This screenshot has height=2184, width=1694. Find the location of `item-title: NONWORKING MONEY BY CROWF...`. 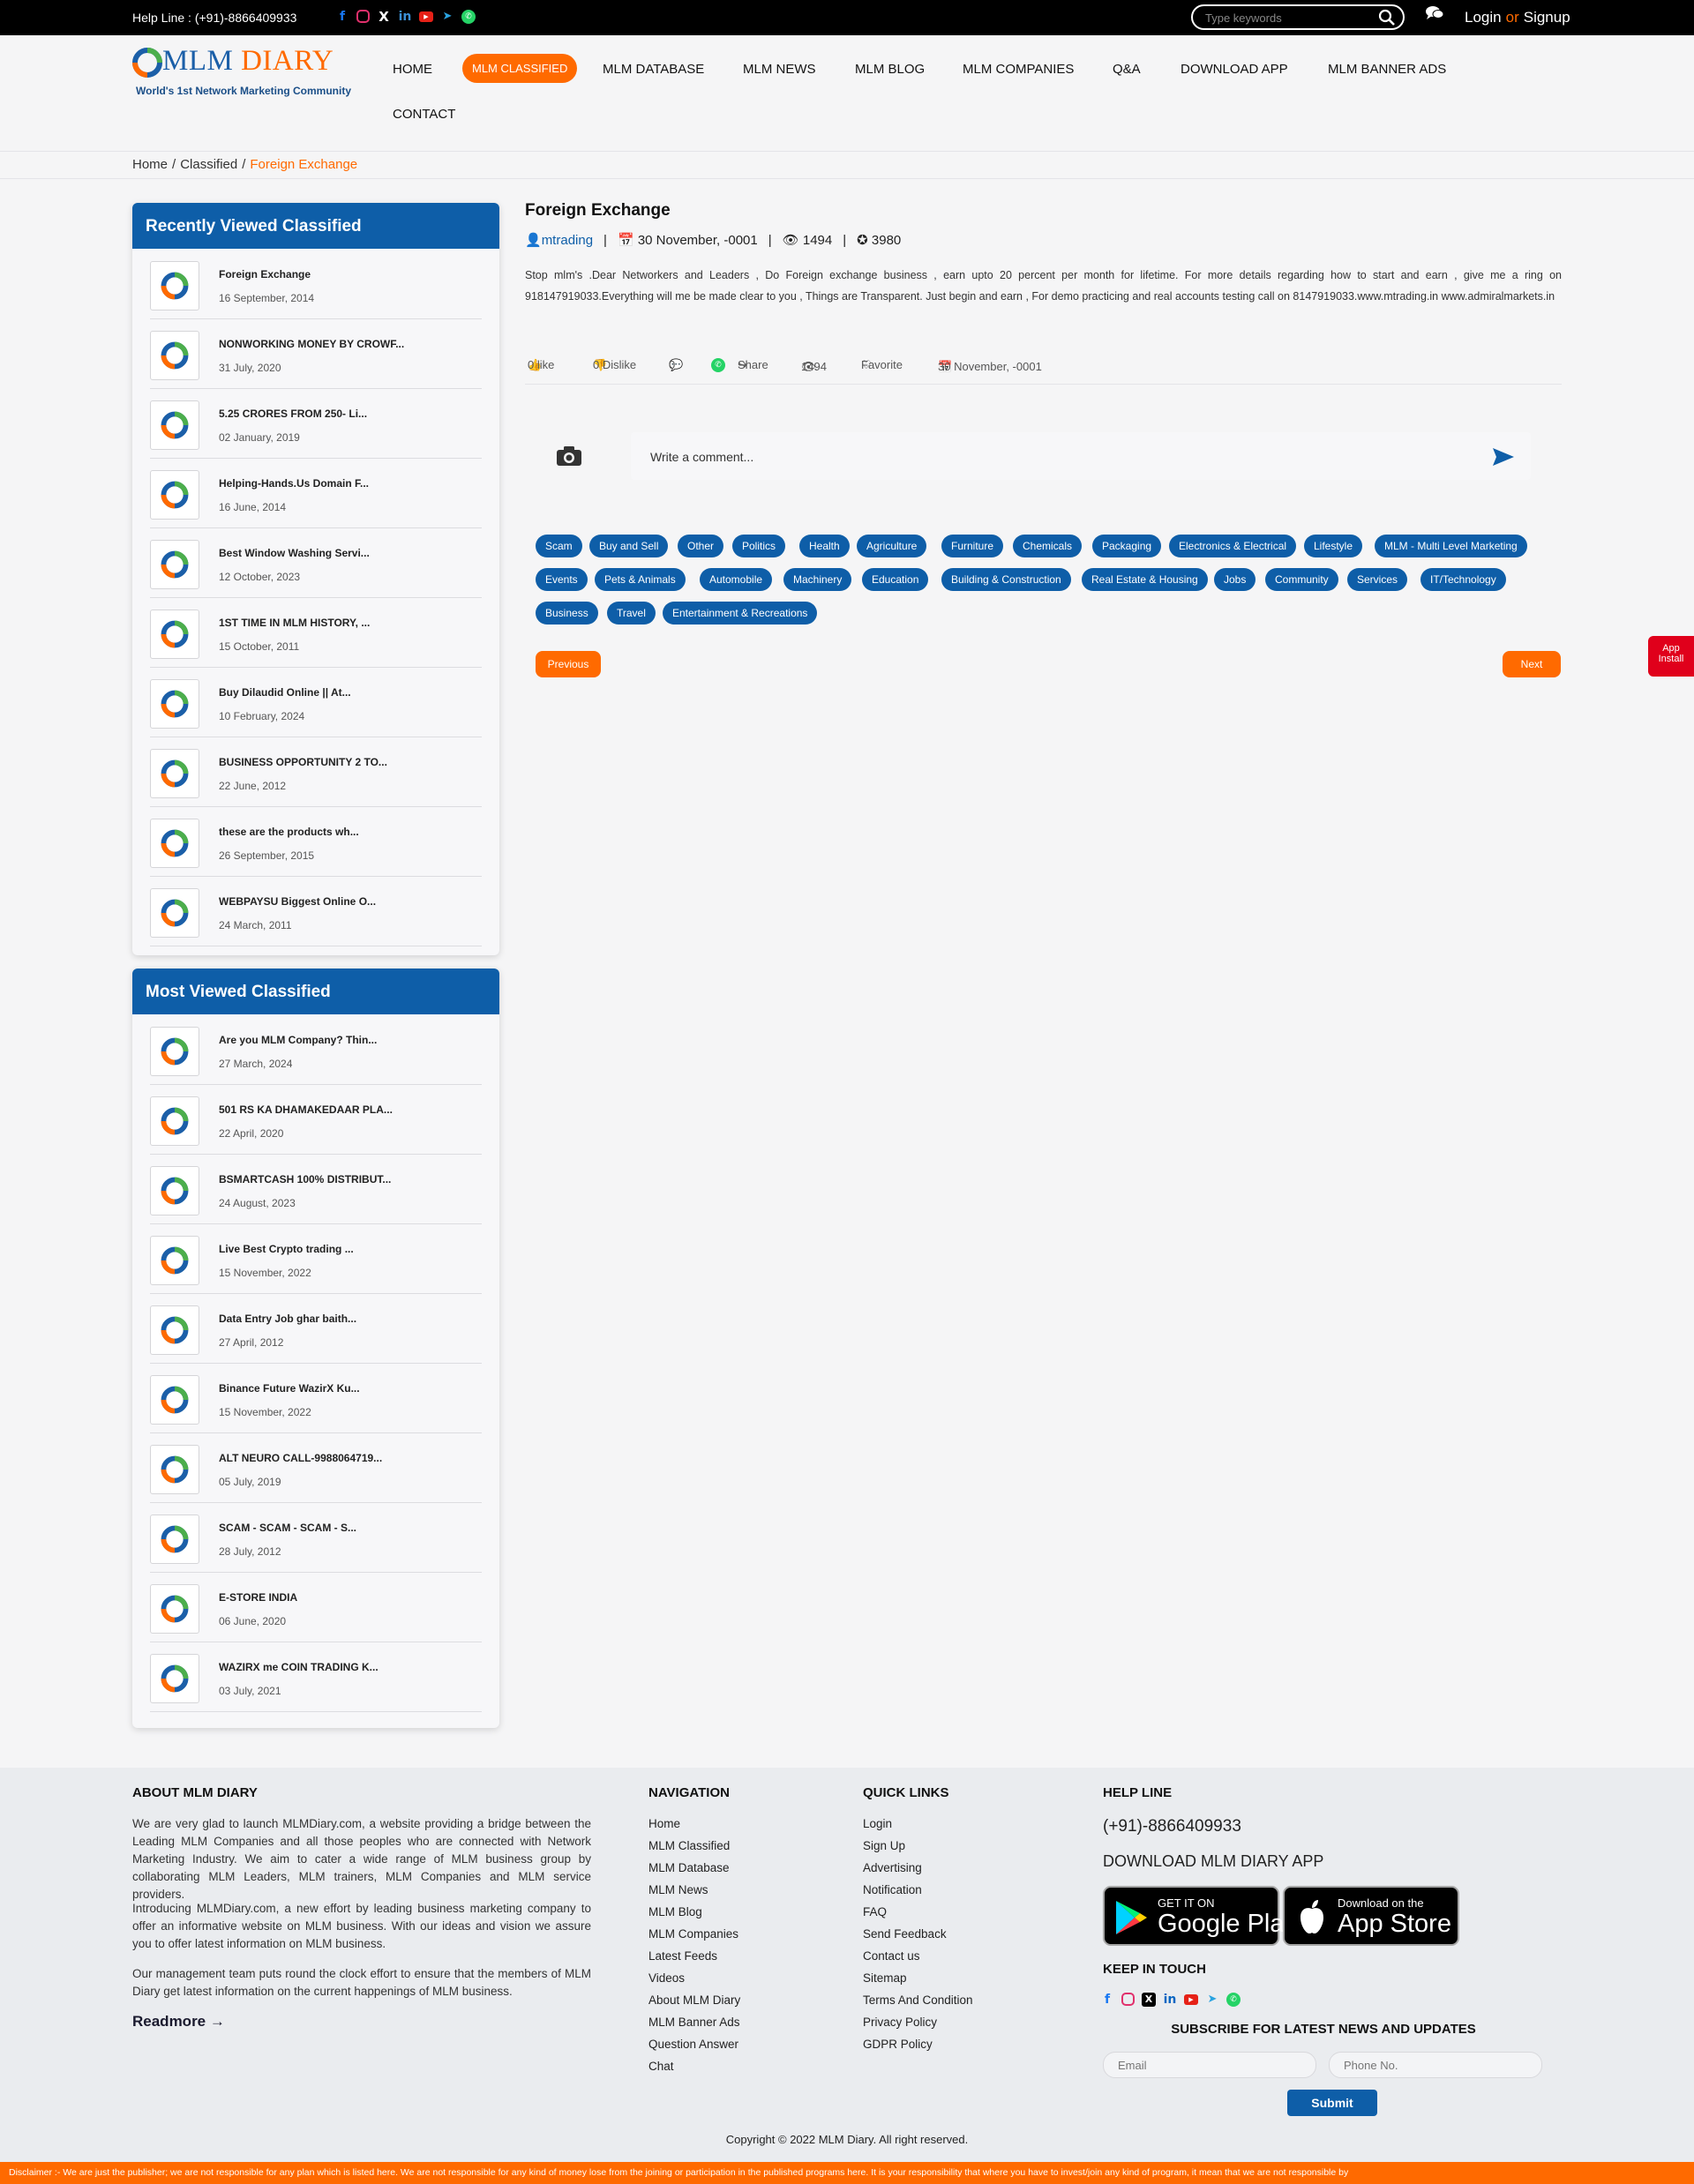

item-title: NONWORKING MONEY BY CROWF... is located at coordinates (312, 344).